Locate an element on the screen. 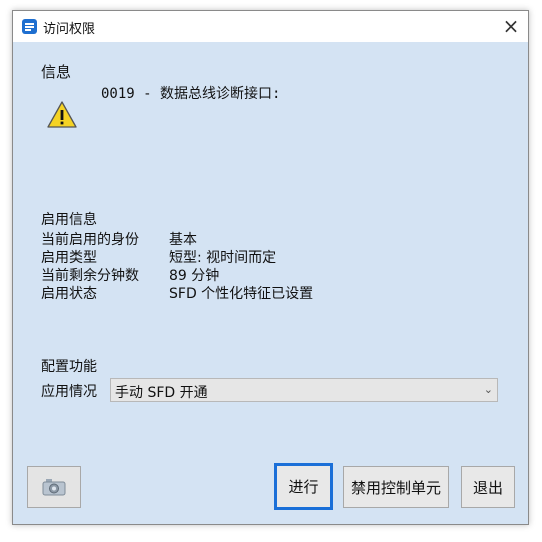 This screenshot has height=542, width=542. exit-button: 退出 is located at coordinates (488, 487).